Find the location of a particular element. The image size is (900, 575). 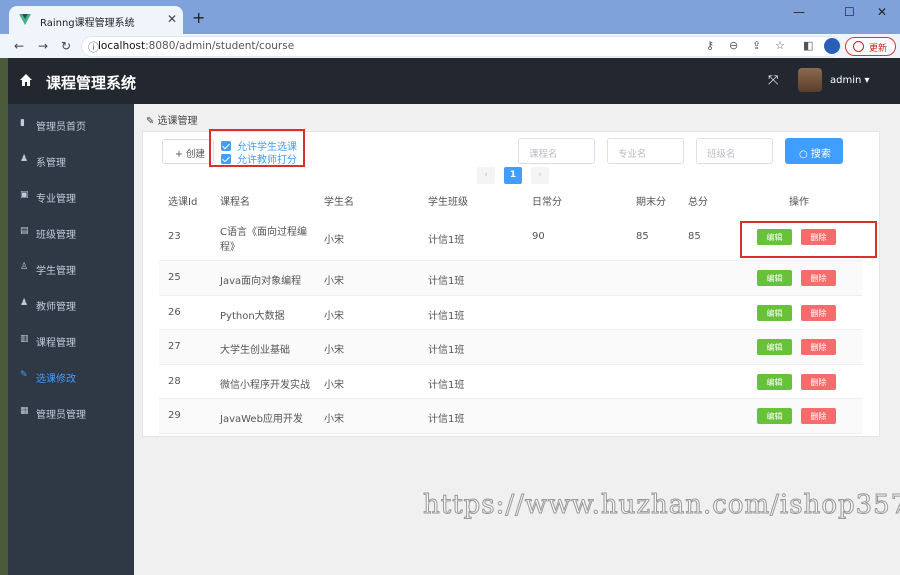

cell-course: 微信小程序开发实战 is located at coordinates (265, 385).